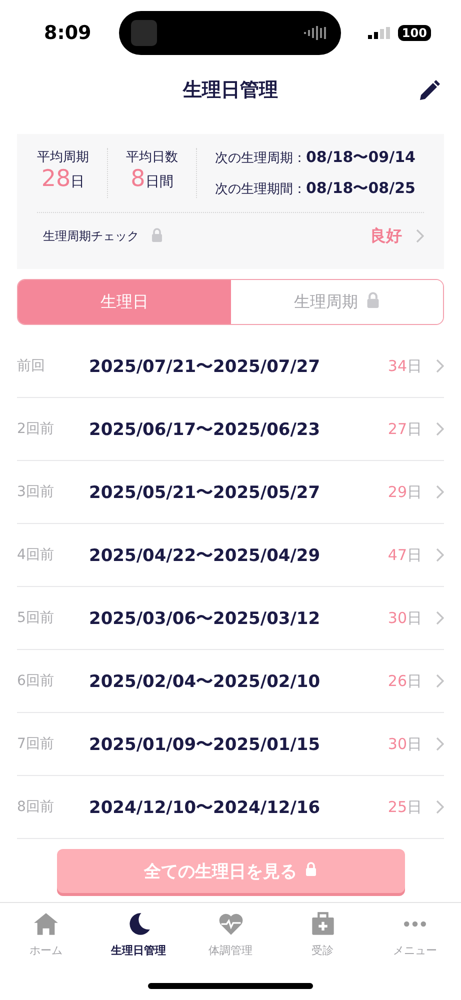  Describe the element at coordinates (36, 555) in the screenshot. I see `period-label: 4回前` at that location.